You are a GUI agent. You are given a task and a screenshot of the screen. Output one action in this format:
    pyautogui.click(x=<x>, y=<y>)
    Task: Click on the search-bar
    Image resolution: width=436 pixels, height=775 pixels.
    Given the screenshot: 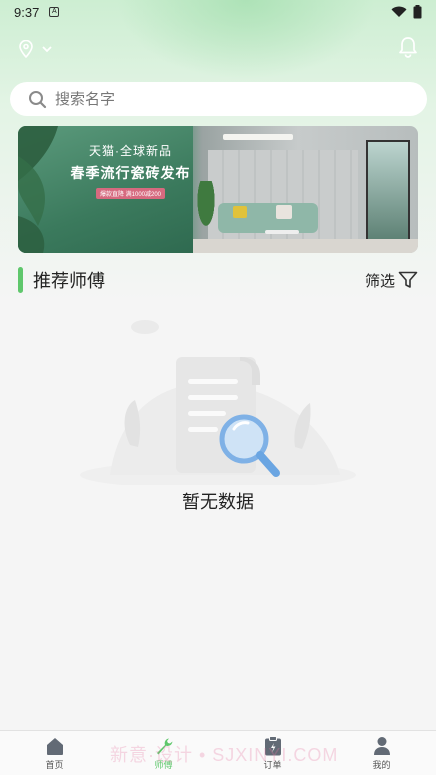 What is the action you would take?
    pyautogui.click(x=218, y=99)
    